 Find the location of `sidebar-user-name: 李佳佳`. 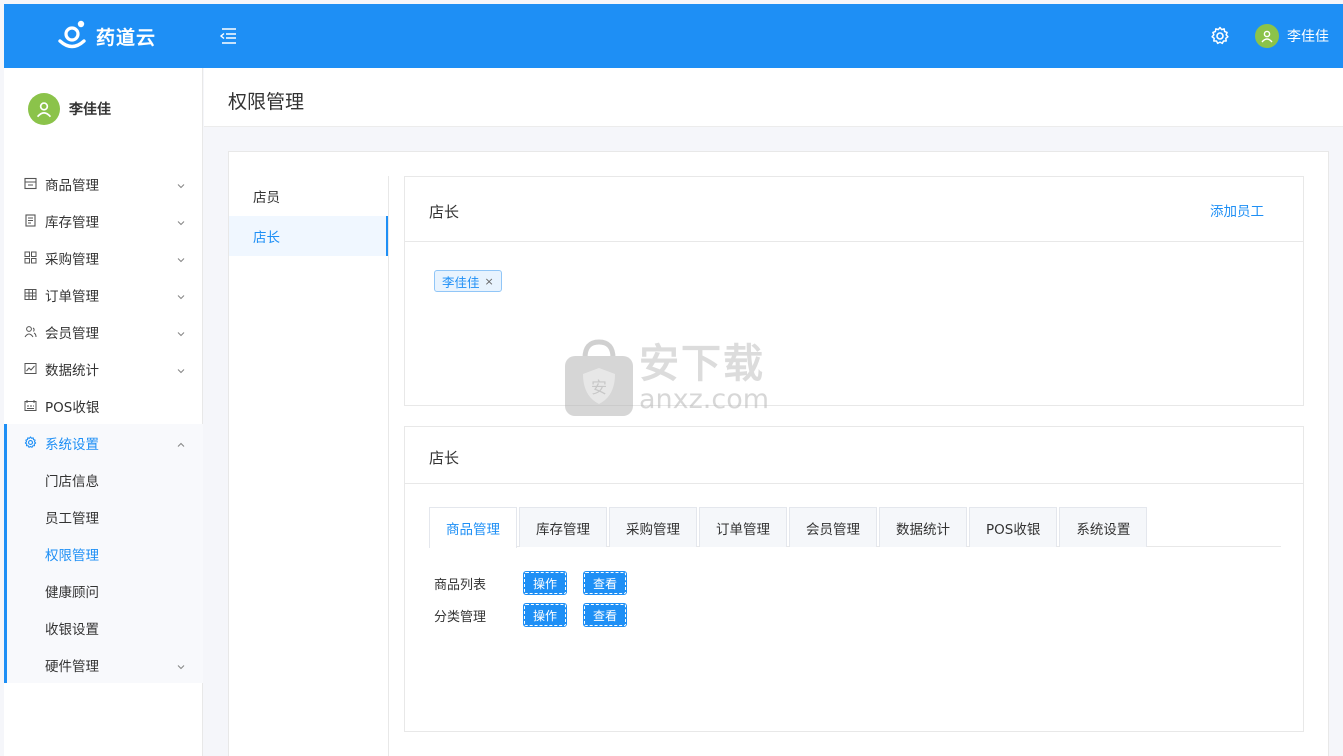

sidebar-user-name: 李佳佳 is located at coordinates (90, 110).